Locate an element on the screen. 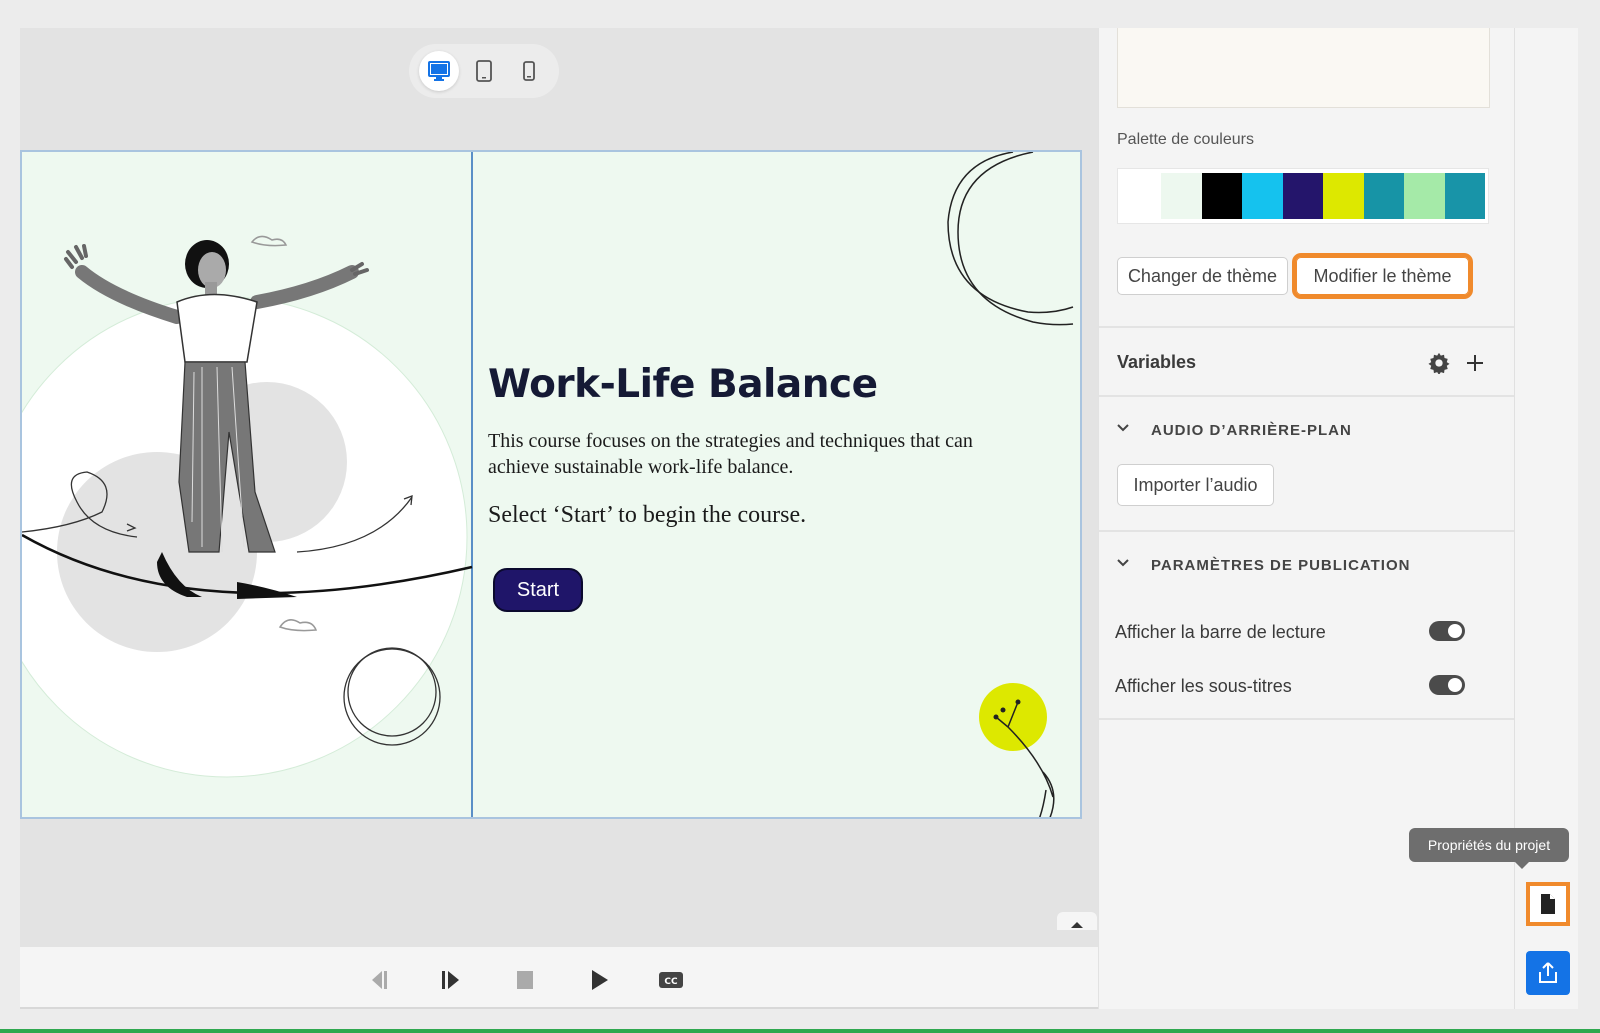 The height and width of the screenshot is (1033, 1600). show-subtitles-switch is located at coordinates (1447, 685).